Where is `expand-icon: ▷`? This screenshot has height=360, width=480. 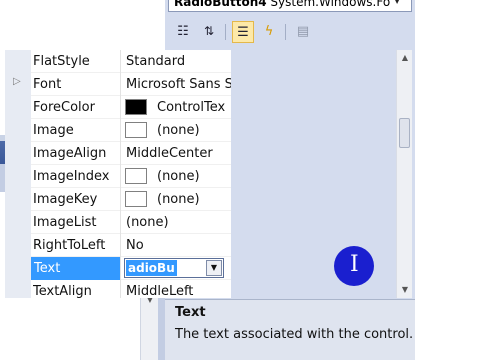
expand-icon: ▷ is located at coordinates (17, 81).